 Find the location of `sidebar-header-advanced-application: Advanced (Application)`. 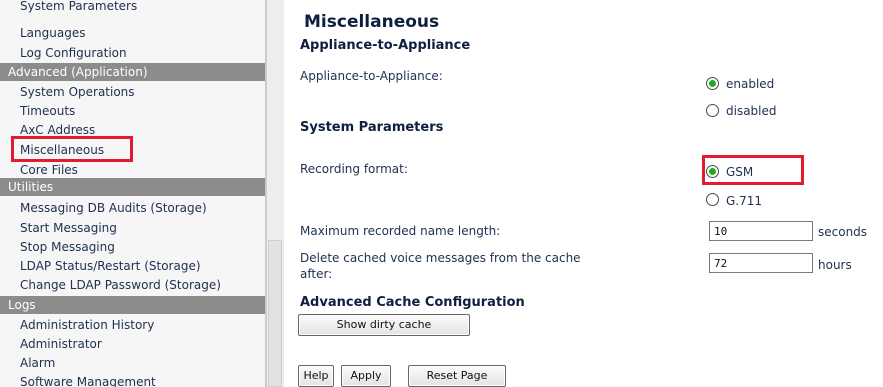

sidebar-header-advanced-application: Advanced (Application) is located at coordinates (132, 72).